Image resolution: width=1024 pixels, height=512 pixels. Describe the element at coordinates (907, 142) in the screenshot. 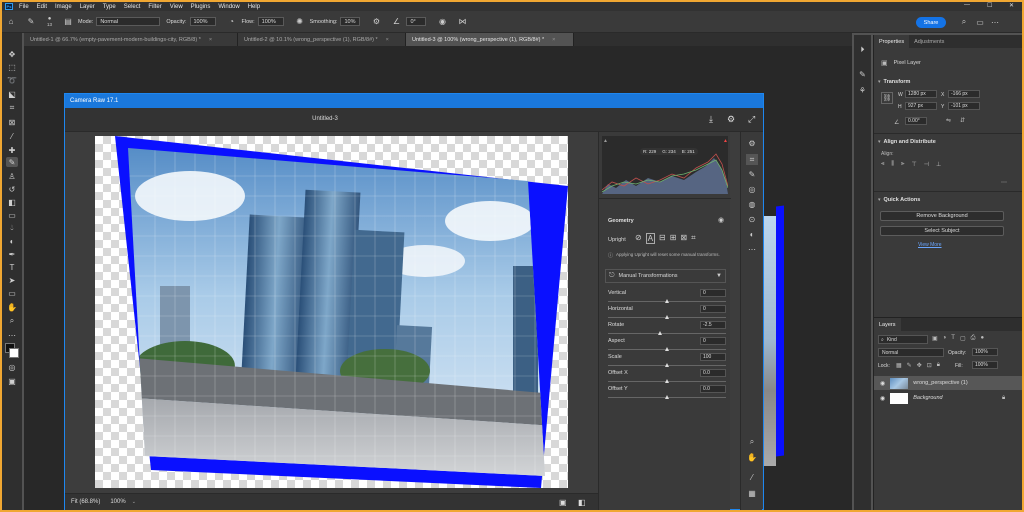

I see `align-section: ▾ Align and Distribute` at that location.